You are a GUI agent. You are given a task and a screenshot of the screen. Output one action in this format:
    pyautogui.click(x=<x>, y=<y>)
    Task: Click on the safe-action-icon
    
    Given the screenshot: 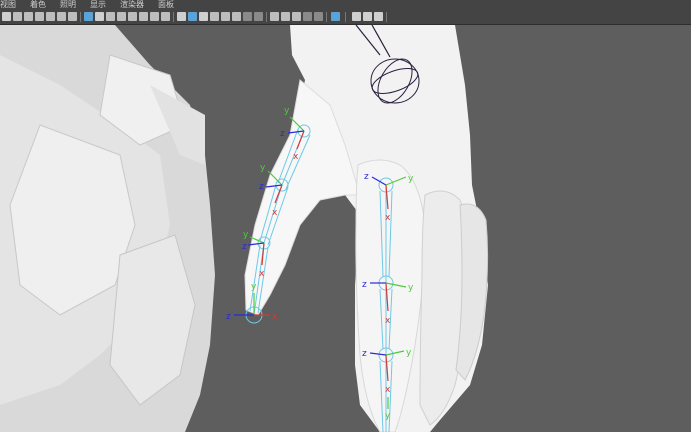 What is the action you would take?
    pyautogui.click(x=165, y=16)
    